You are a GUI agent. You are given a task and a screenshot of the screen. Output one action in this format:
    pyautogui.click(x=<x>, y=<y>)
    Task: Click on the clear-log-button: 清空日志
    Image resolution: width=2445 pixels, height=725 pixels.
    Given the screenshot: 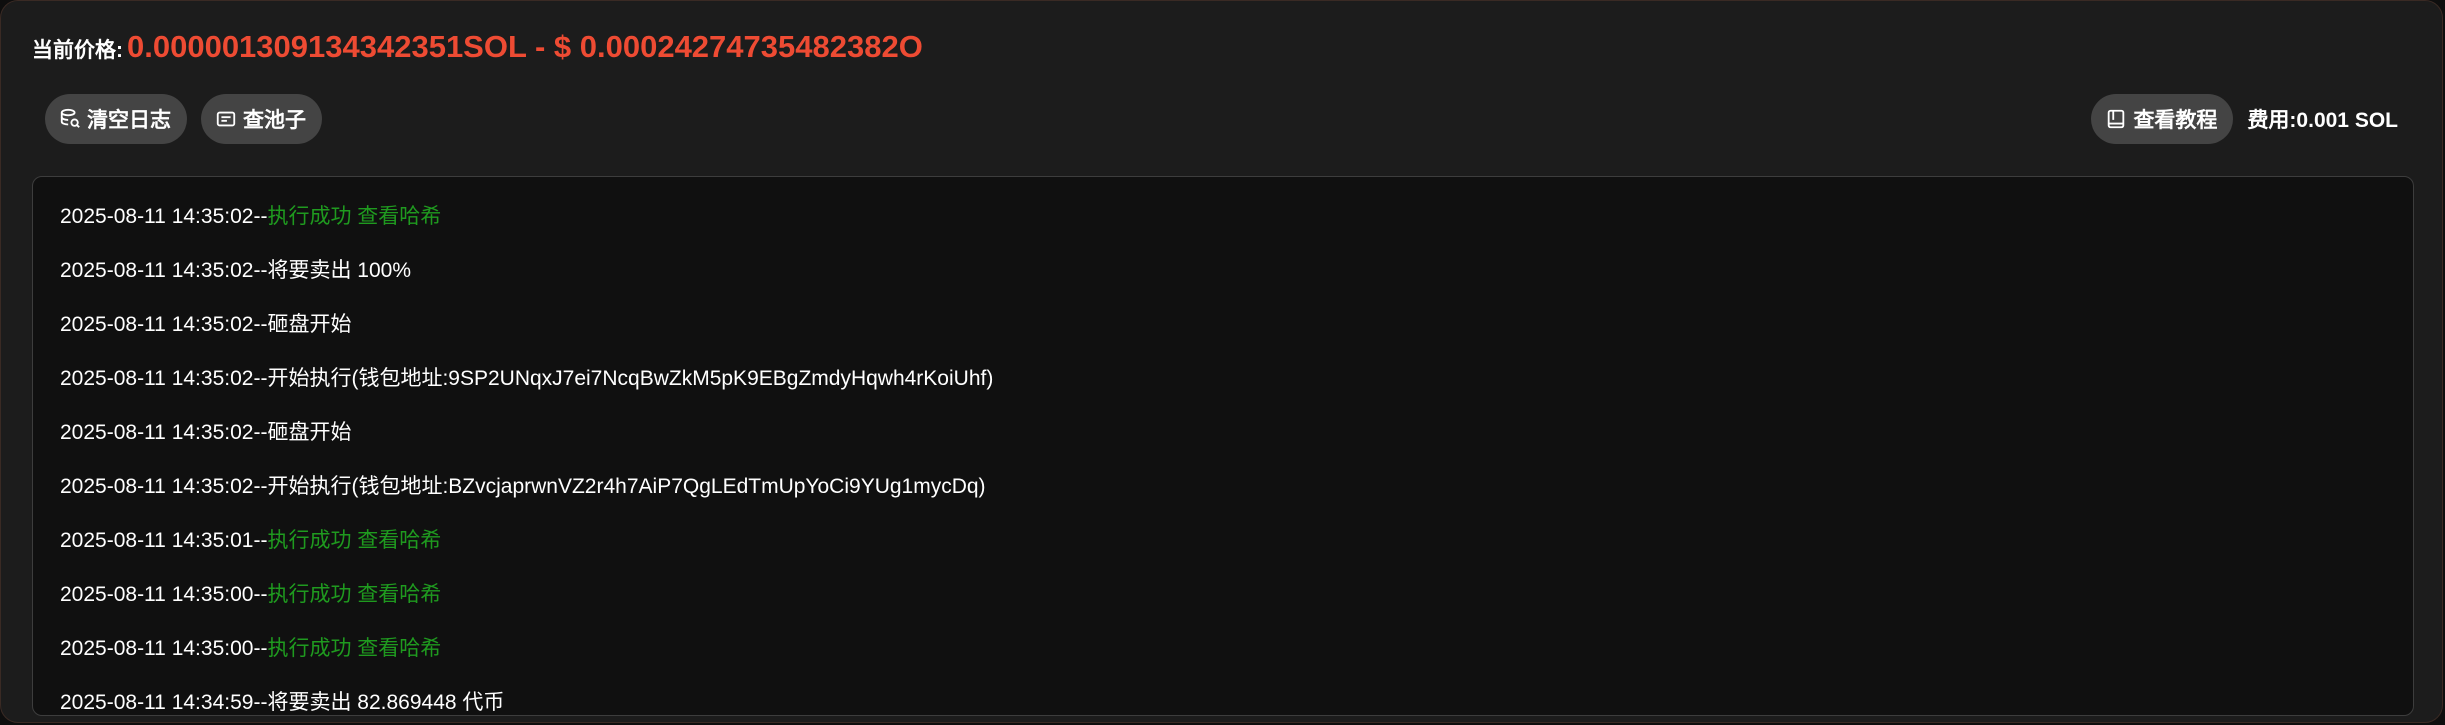 What is the action you would take?
    pyautogui.click(x=116, y=119)
    